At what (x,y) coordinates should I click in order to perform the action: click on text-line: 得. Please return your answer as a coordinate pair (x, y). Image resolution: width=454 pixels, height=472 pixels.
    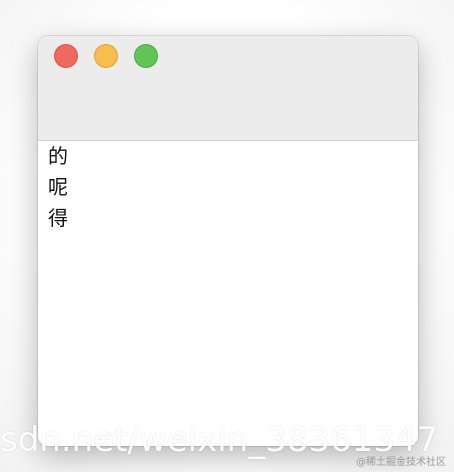
    Looking at the image, I should click on (58, 218).